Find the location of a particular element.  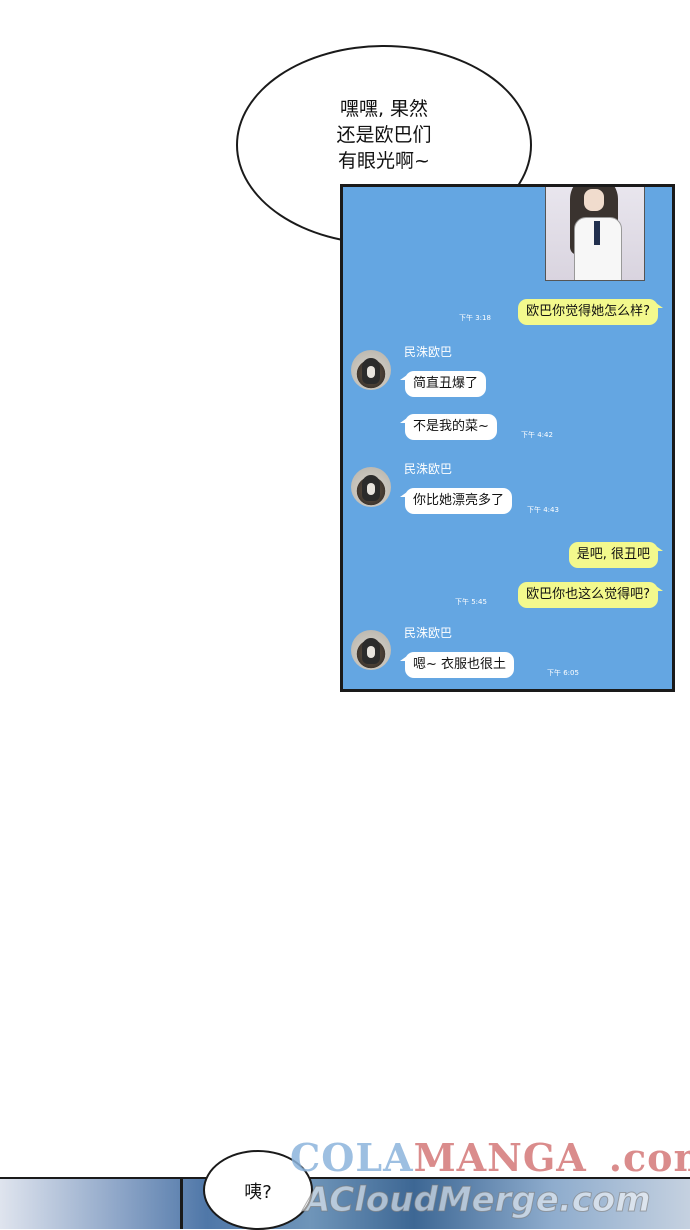

my-message-bubble: 欧巴你也这么觉得吧? is located at coordinates (590, 595).